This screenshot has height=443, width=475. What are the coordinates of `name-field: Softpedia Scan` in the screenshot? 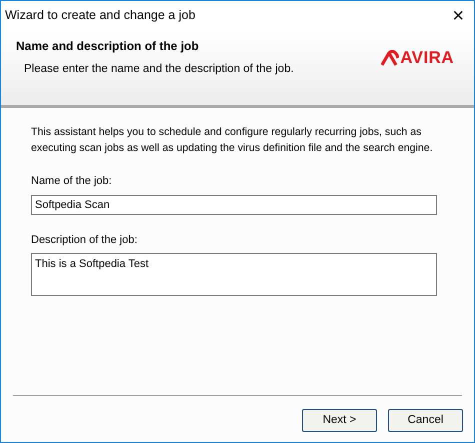 It's located at (234, 204).